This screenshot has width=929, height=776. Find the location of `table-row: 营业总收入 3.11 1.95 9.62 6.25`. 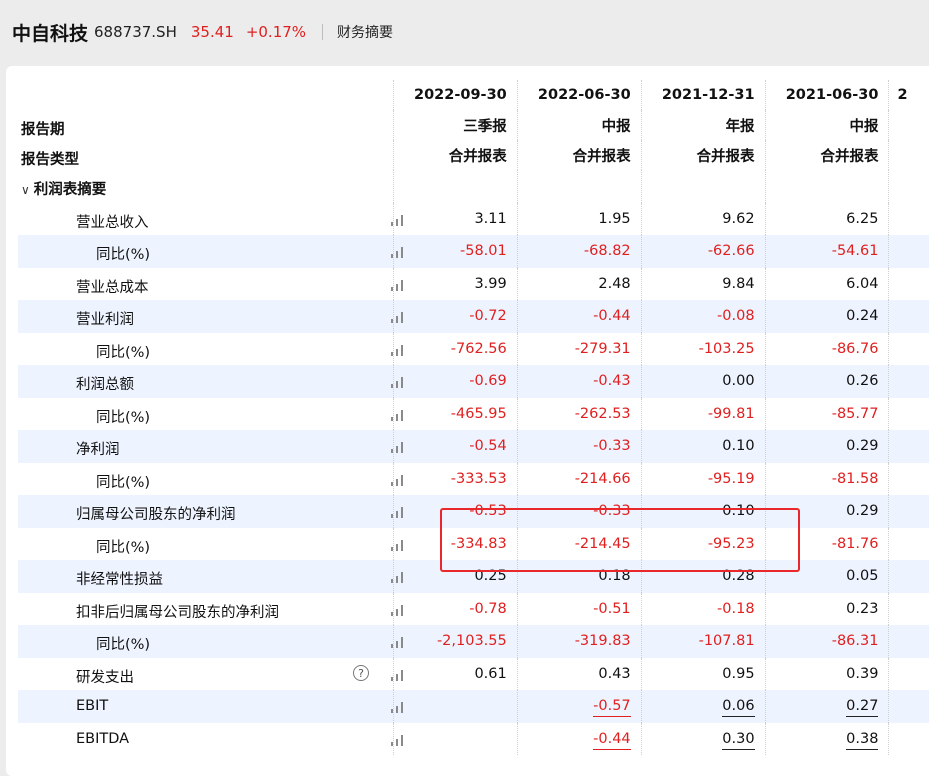

table-row: 营业总收入 3.11 1.95 9.62 6.25 is located at coordinates (473, 218).